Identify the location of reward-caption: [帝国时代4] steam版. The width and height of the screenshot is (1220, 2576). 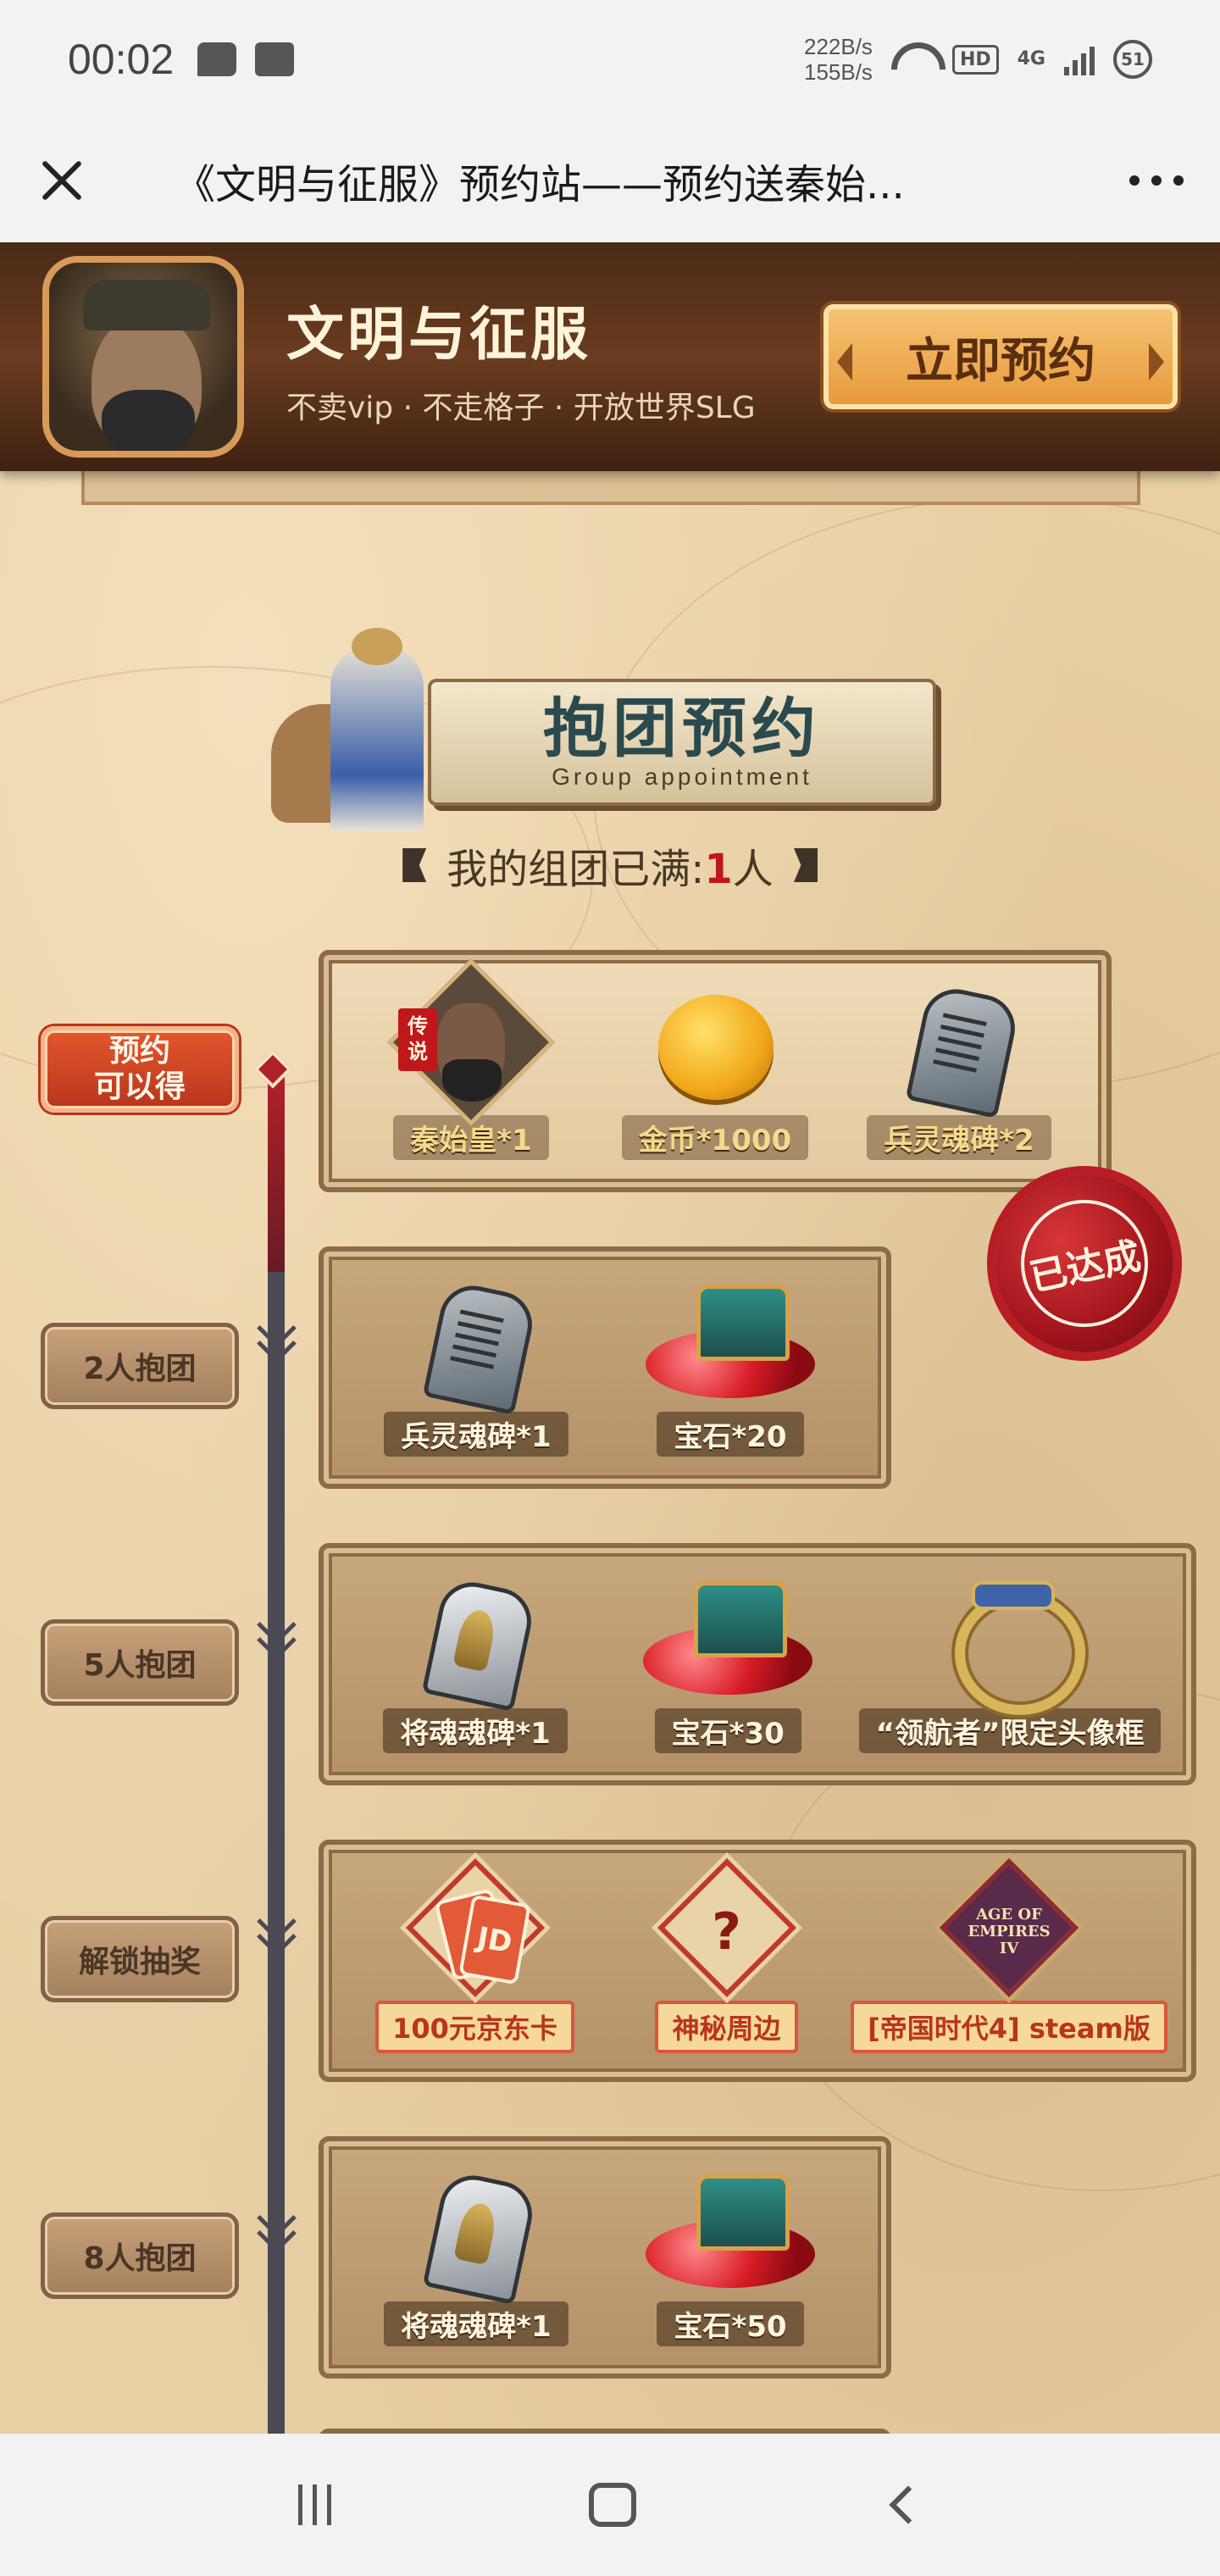
(1009, 2027).